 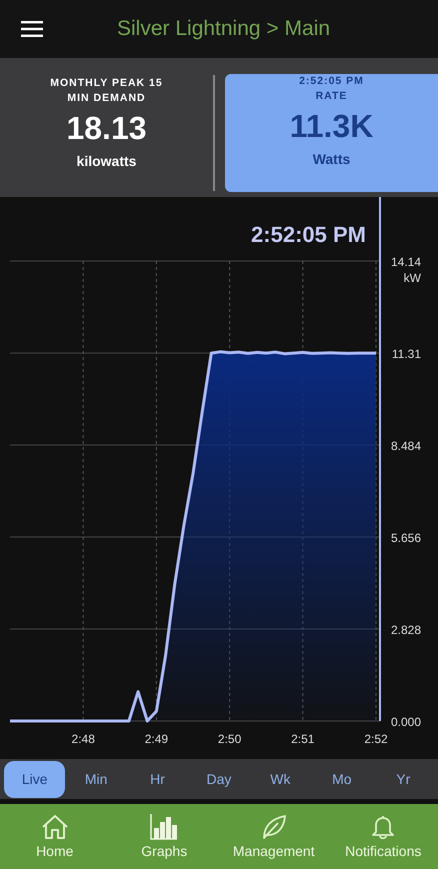 What do you see at coordinates (106, 128) in the screenshot?
I see `stat-value: 18.13` at bounding box center [106, 128].